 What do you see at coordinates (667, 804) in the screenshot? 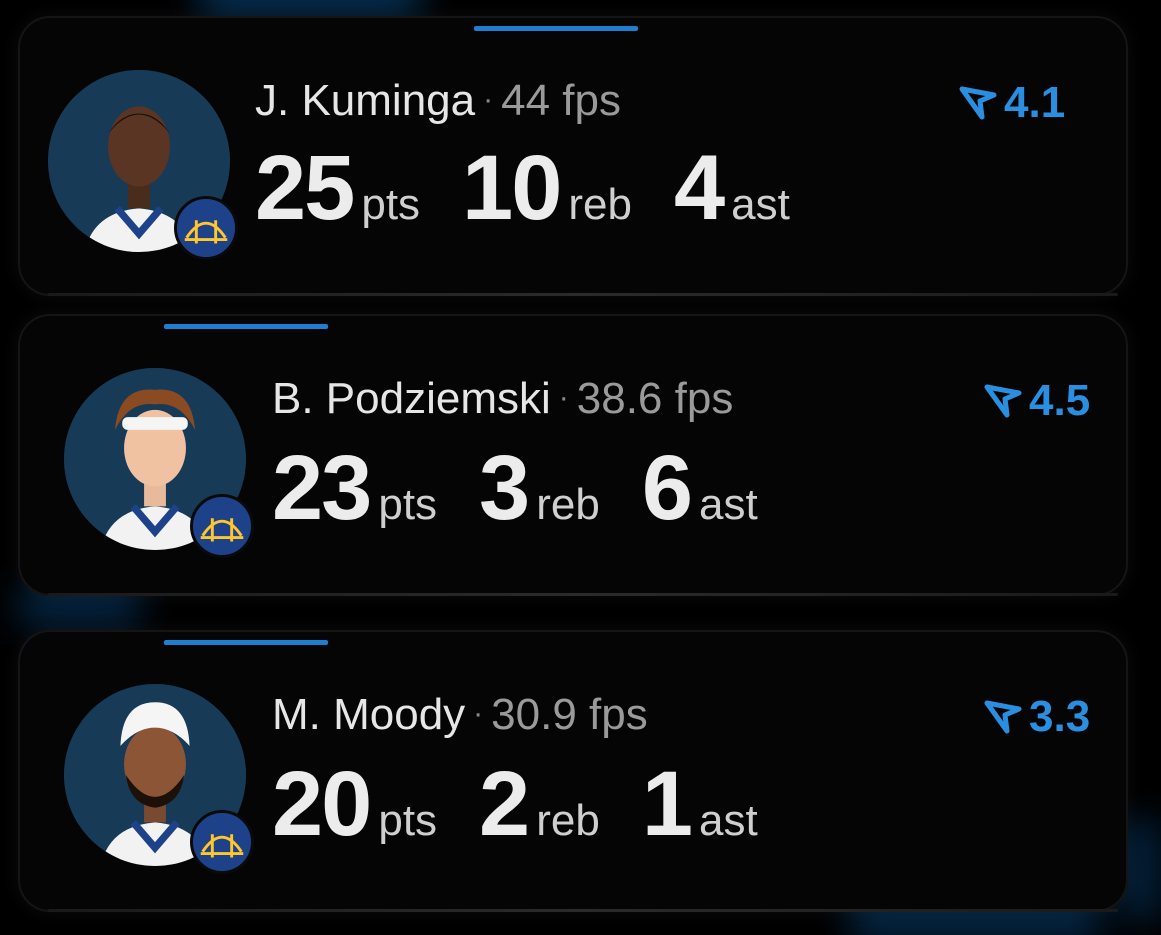
I see `assists-value: 1` at bounding box center [667, 804].